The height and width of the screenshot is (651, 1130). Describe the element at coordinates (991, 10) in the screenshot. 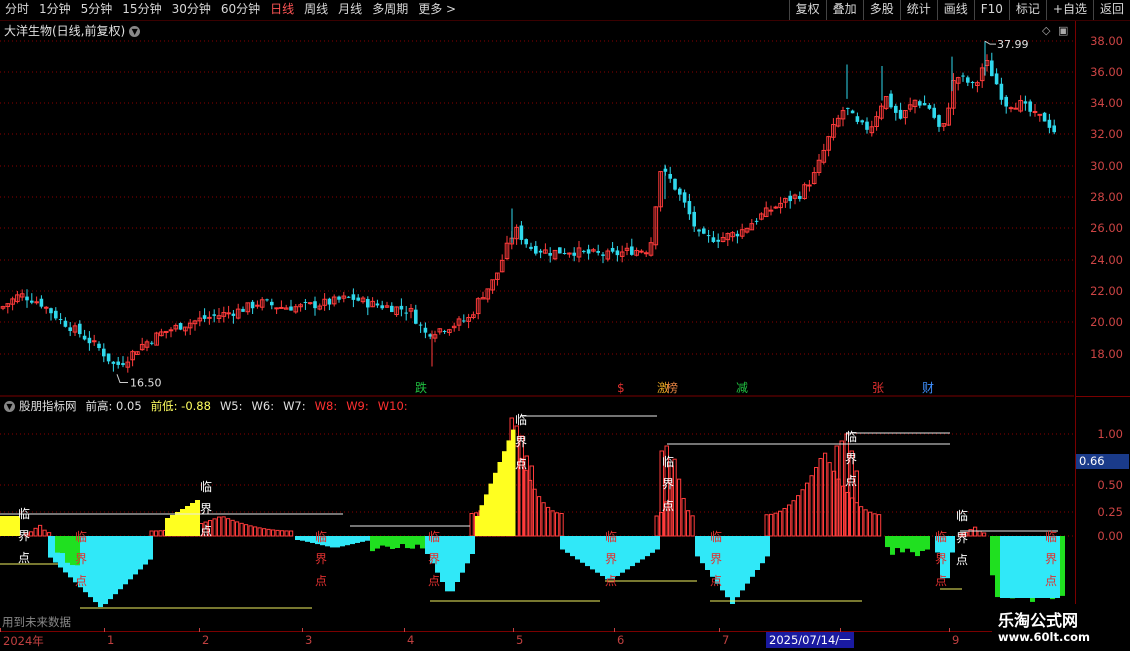

I see `toolbar-button-5: F10` at that location.